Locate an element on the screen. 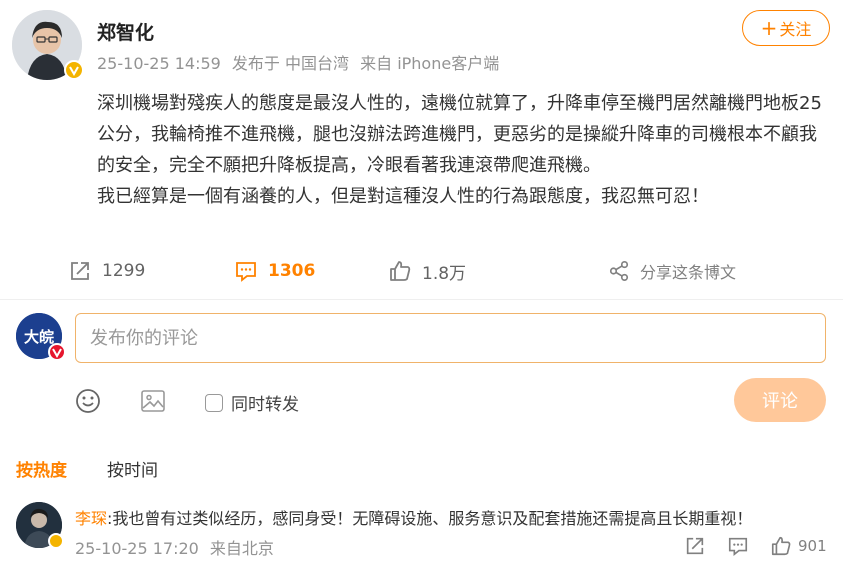 The width and height of the screenshot is (843, 564). post-location: 发布于 中国台湾 is located at coordinates (290, 63).